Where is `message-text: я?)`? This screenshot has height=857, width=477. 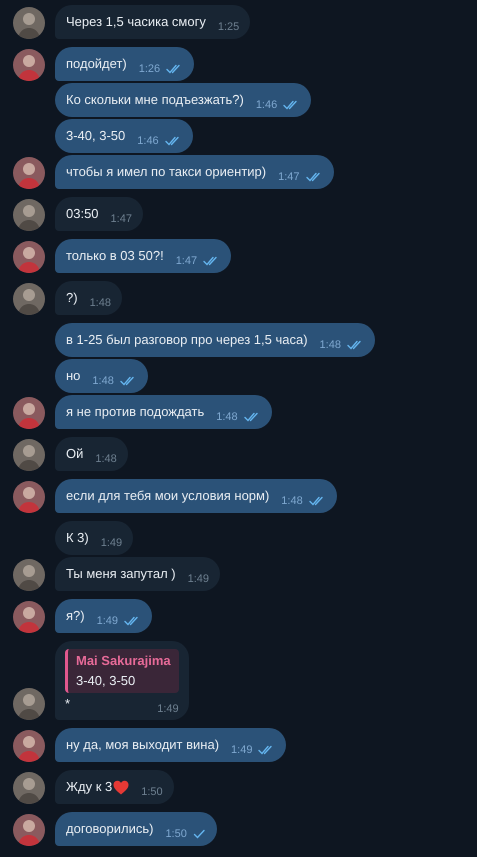
message-text: я?) is located at coordinates (75, 616).